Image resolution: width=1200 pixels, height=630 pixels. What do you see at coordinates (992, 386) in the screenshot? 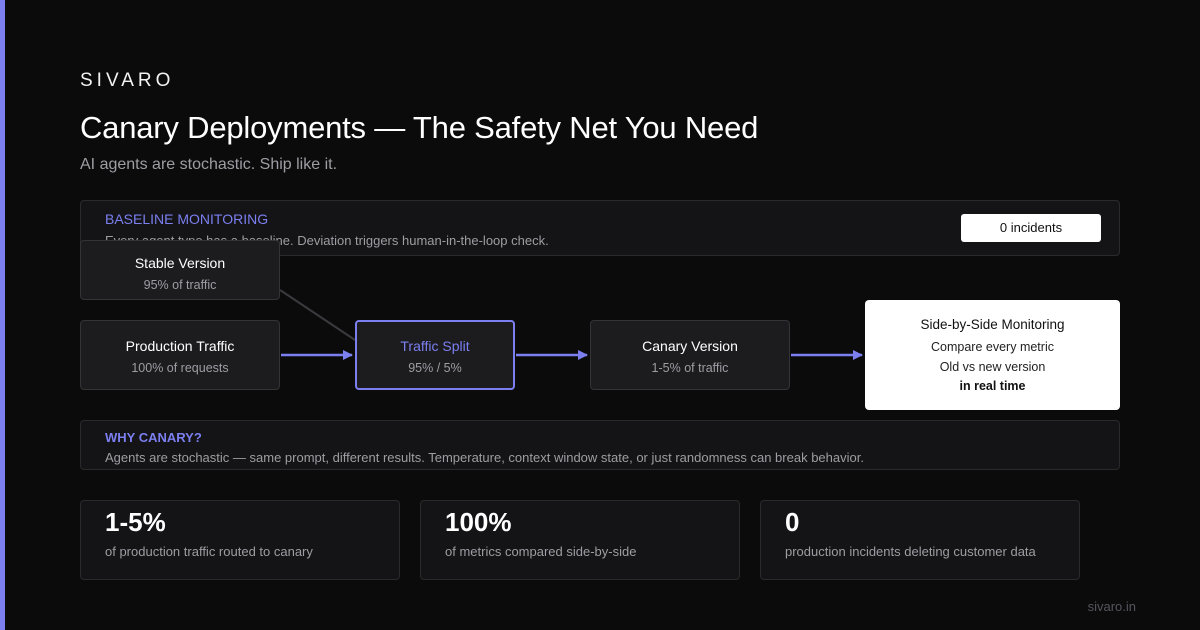
I see `monitor-line-3: in real time` at bounding box center [992, 386].